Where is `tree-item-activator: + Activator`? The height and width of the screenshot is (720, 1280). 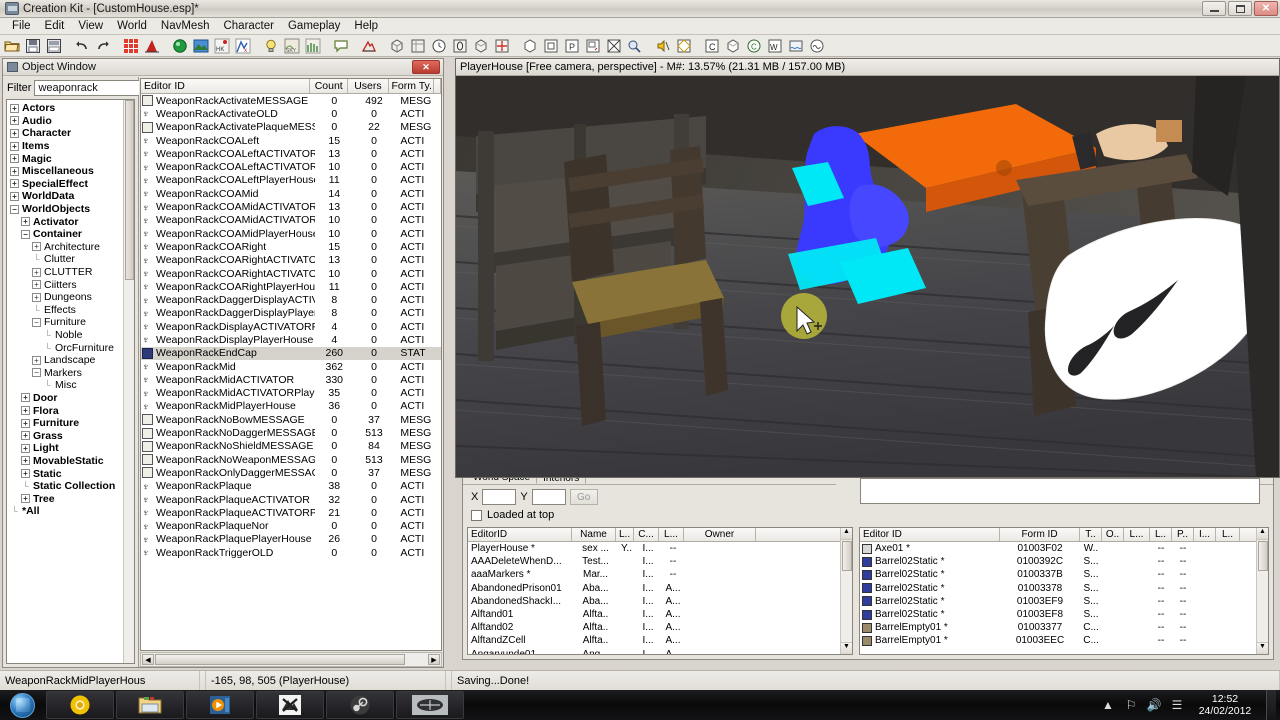
tree-item-activator: + Activator is located at coordinates (65, 221).